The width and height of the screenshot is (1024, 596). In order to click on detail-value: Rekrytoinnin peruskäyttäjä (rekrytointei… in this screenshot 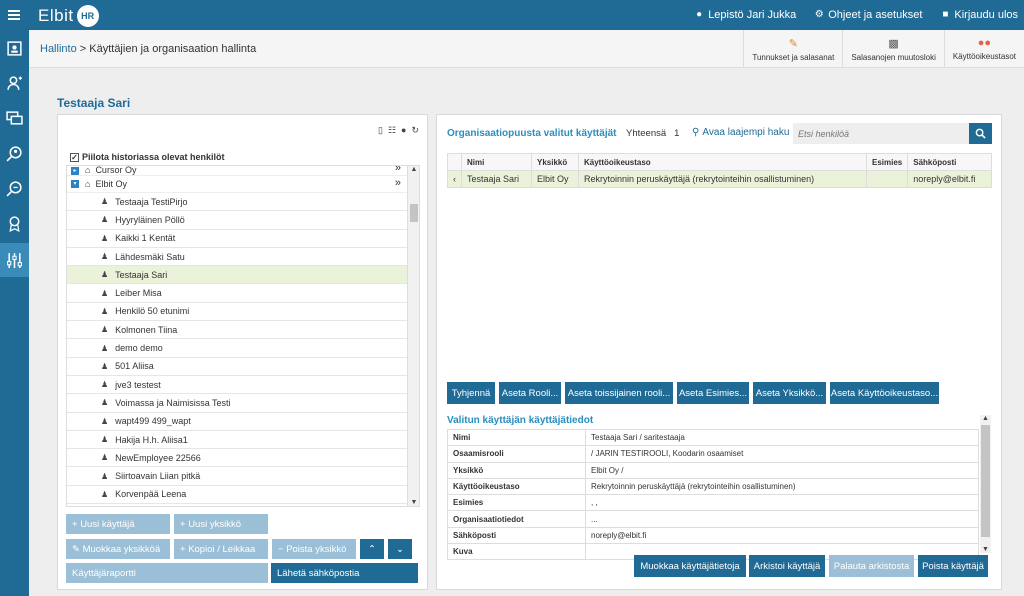, I will do `click(782, 486)`.